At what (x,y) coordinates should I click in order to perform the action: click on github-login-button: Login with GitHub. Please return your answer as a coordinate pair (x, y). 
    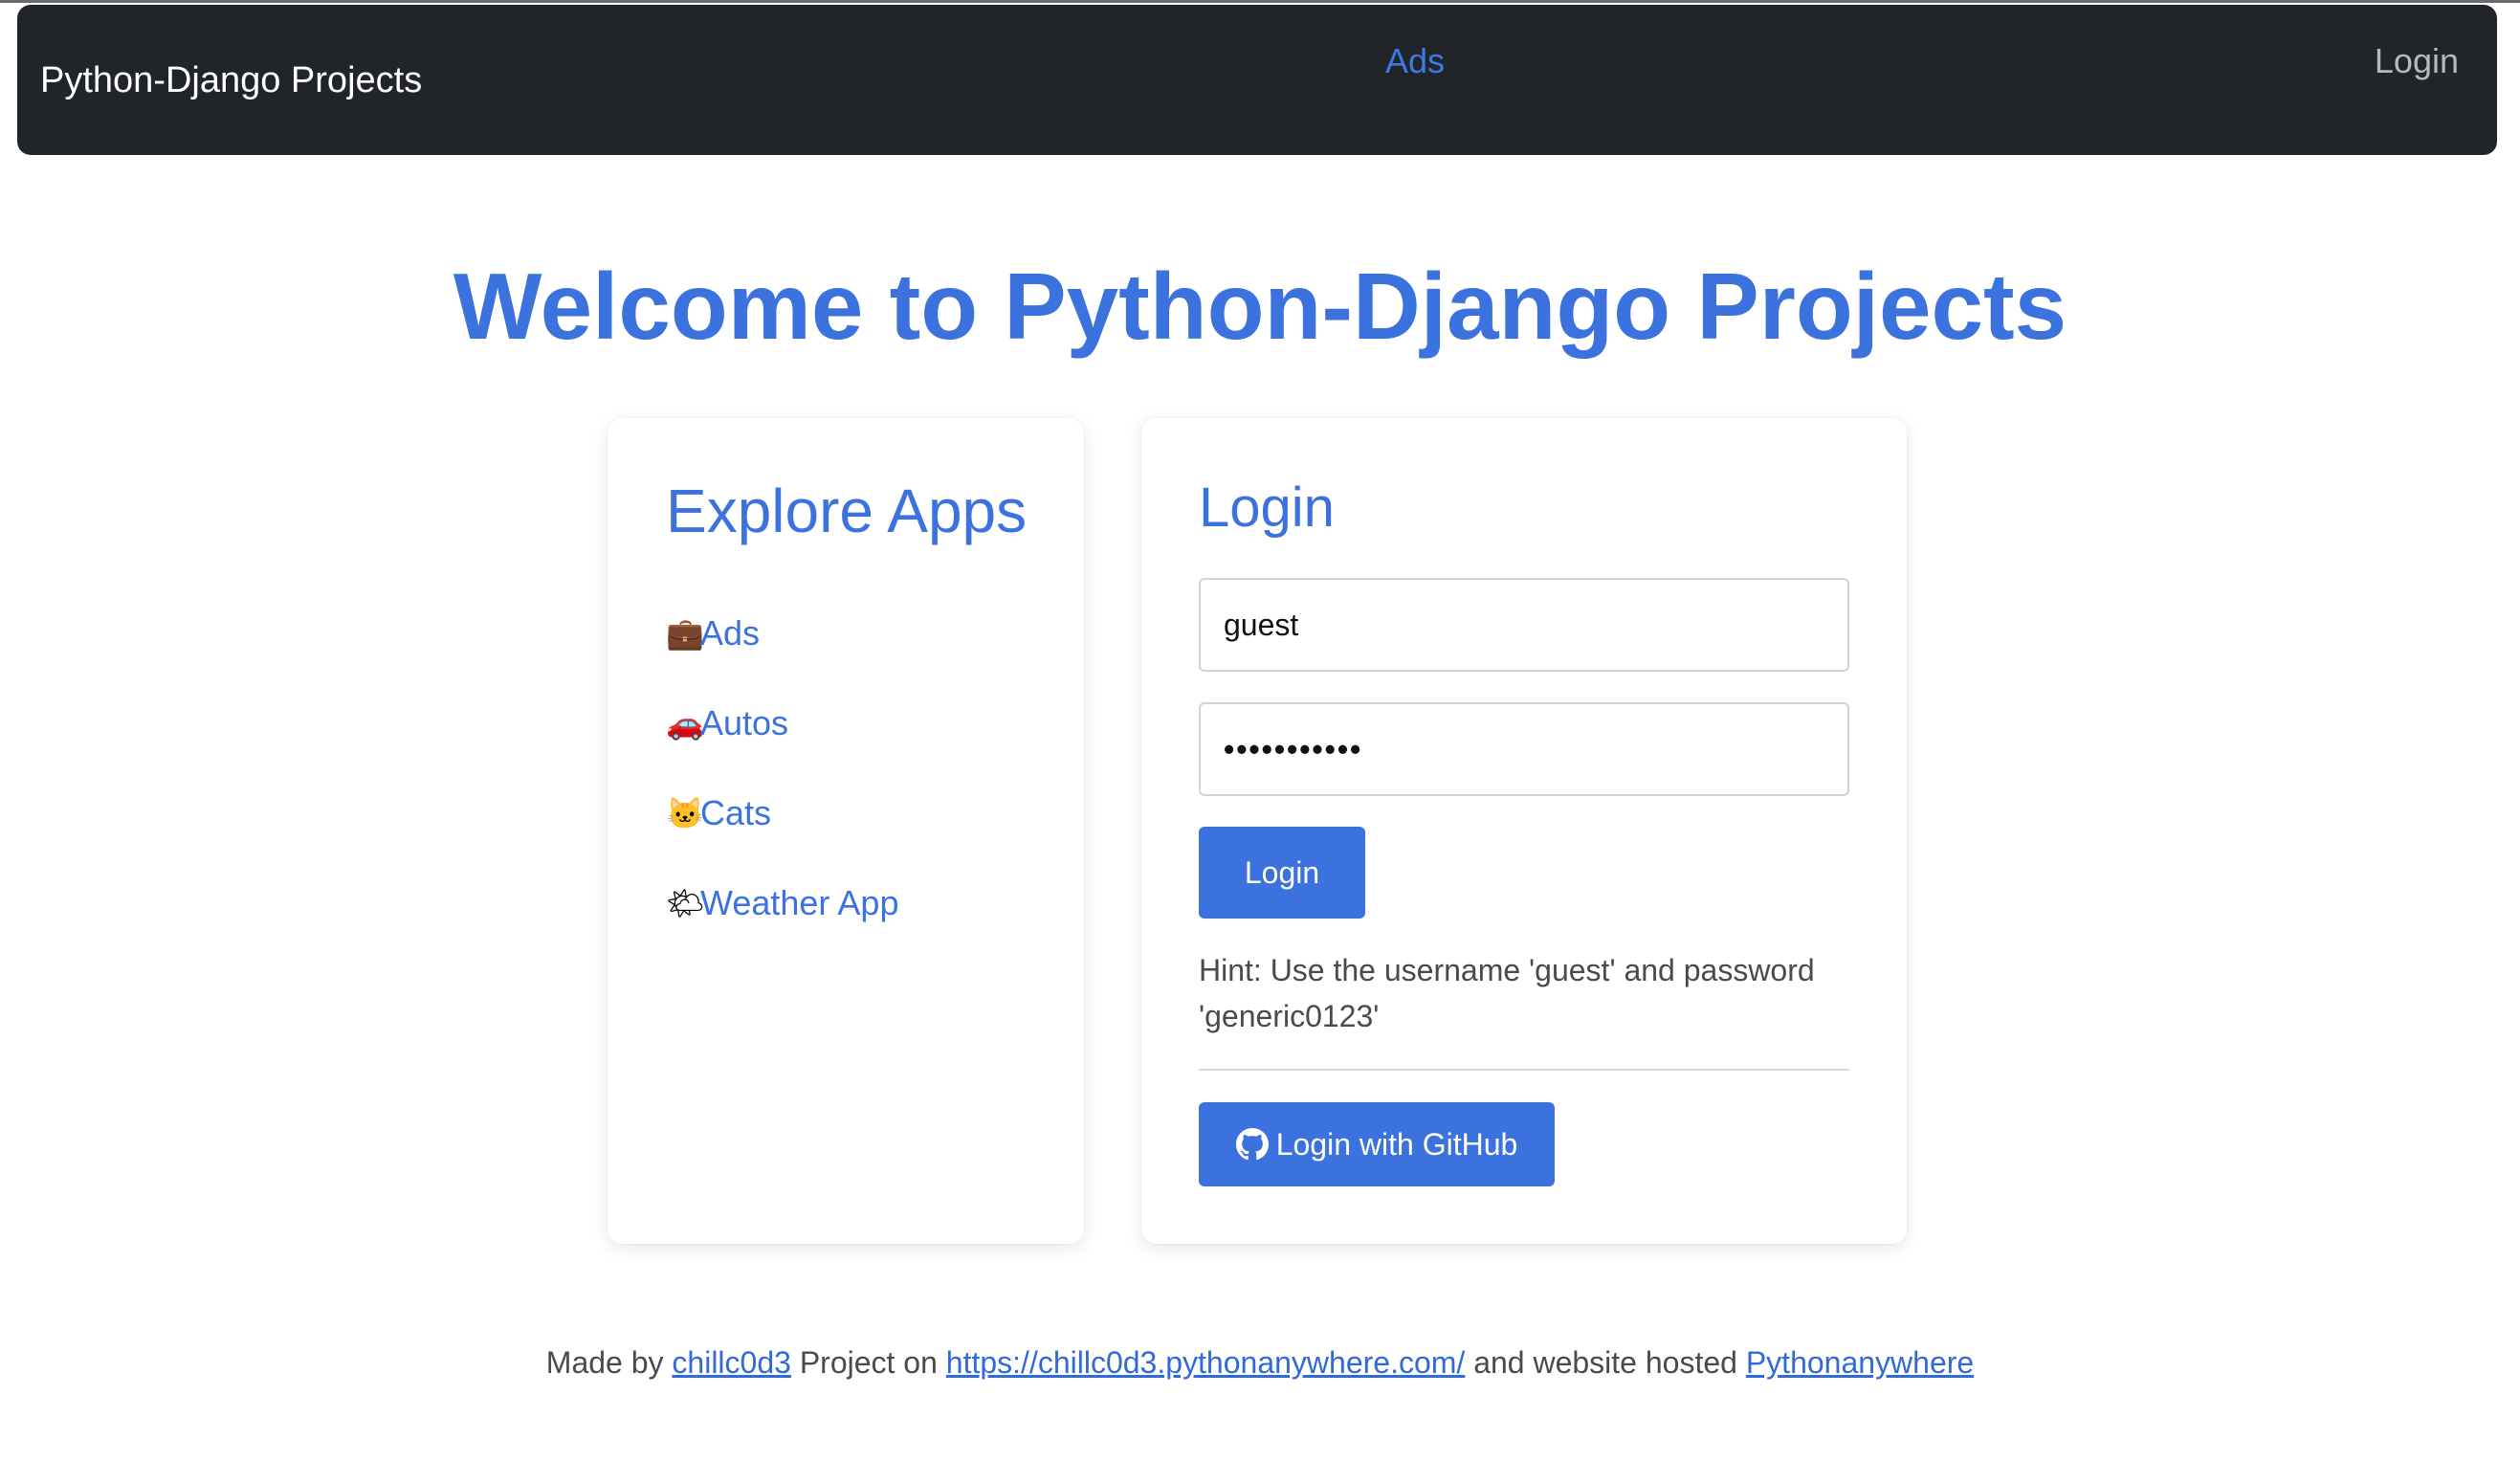
    Looking at the image, I should click on (1377, 1144).